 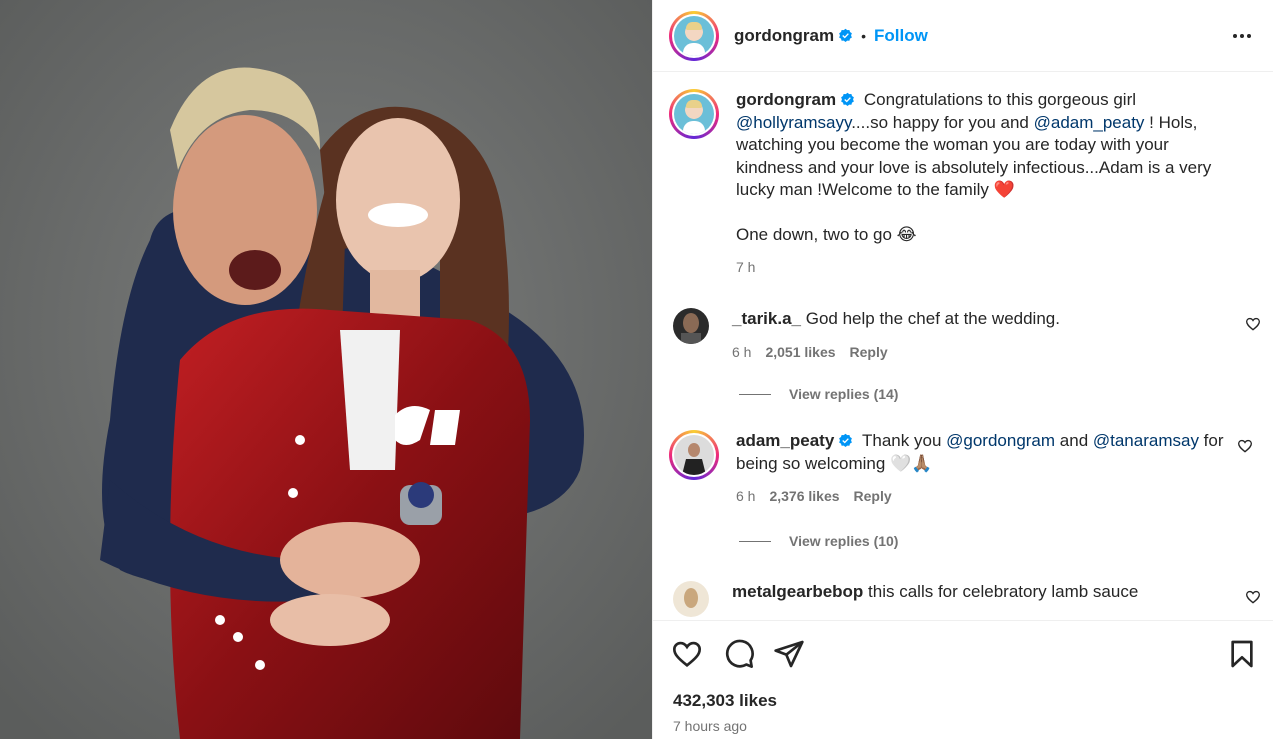 I want to click on mention-link: @gordongram, so click(x=1000, y=440).